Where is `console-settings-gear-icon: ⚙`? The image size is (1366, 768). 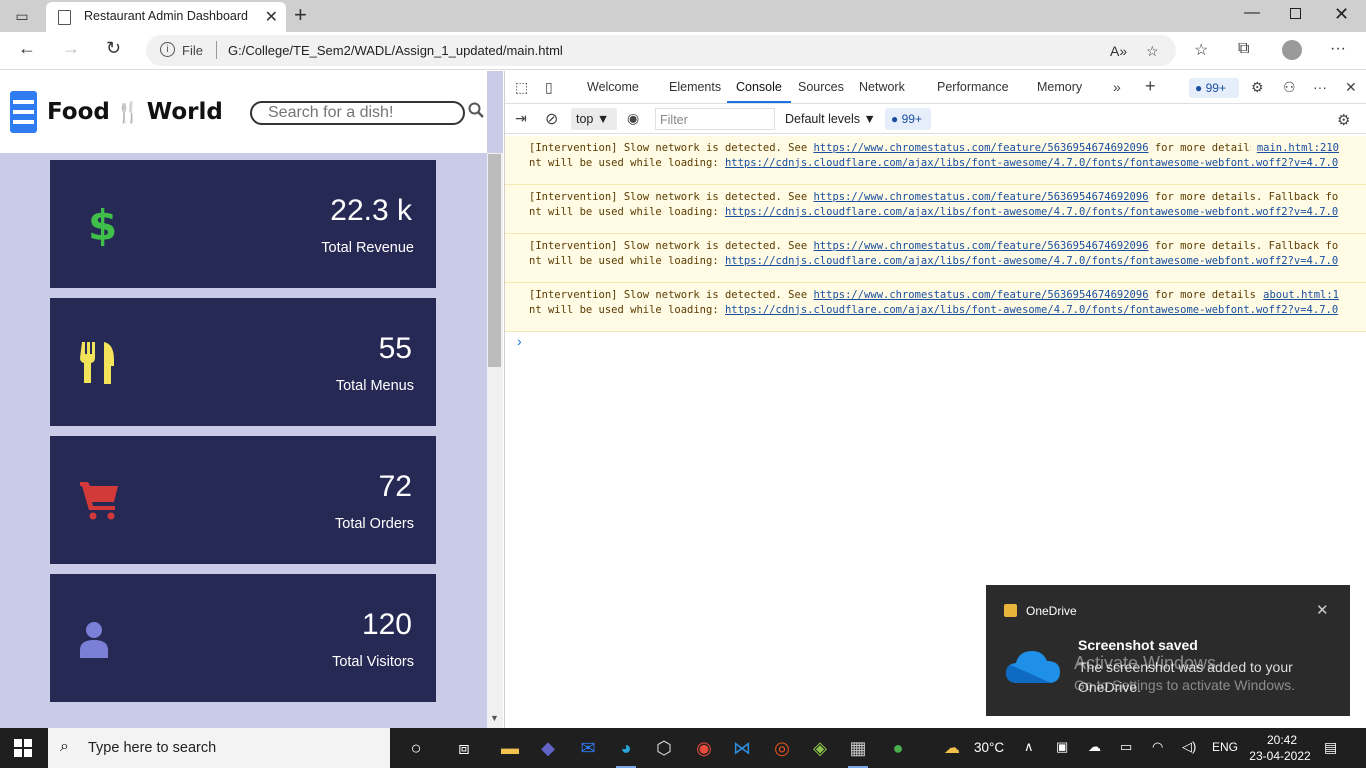 console-settings-gear-icon: ⚙ is located at coordinates (1343, 120).